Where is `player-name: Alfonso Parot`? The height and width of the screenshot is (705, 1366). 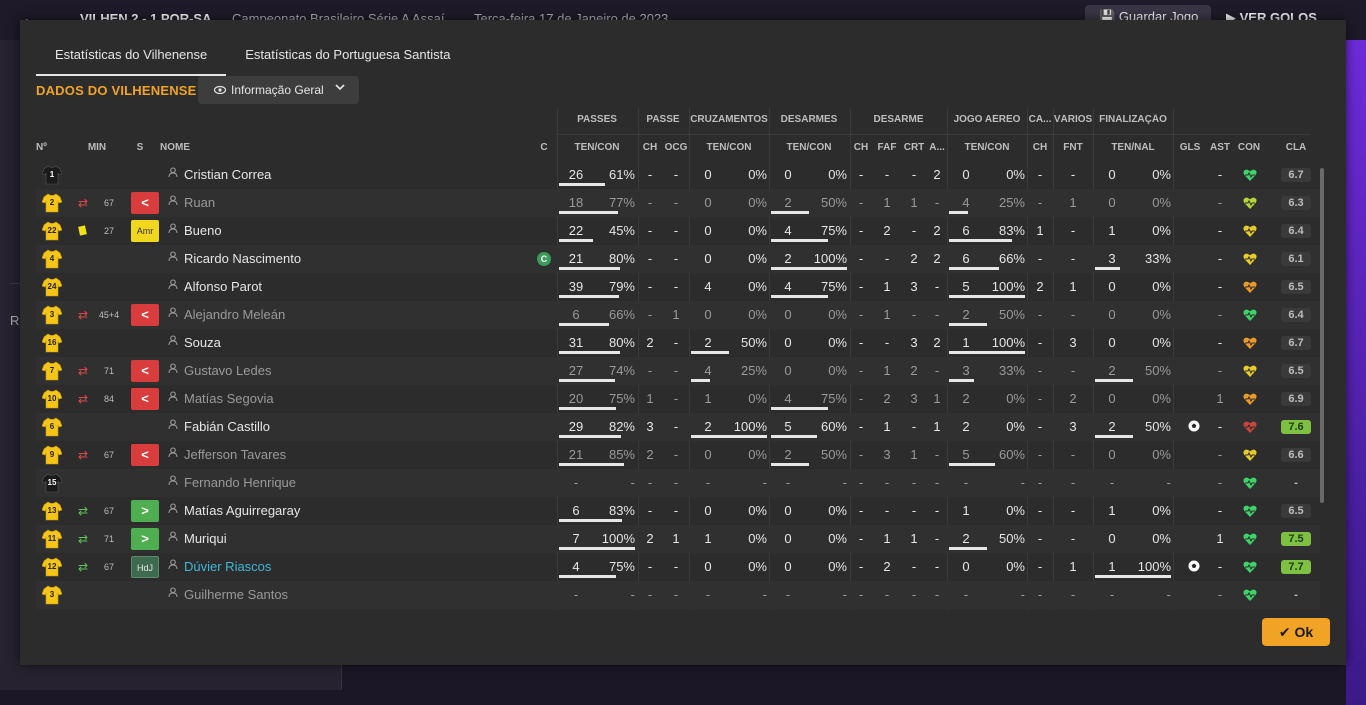
player-name: Alfonso Parot is located at coordinates (223, 287).